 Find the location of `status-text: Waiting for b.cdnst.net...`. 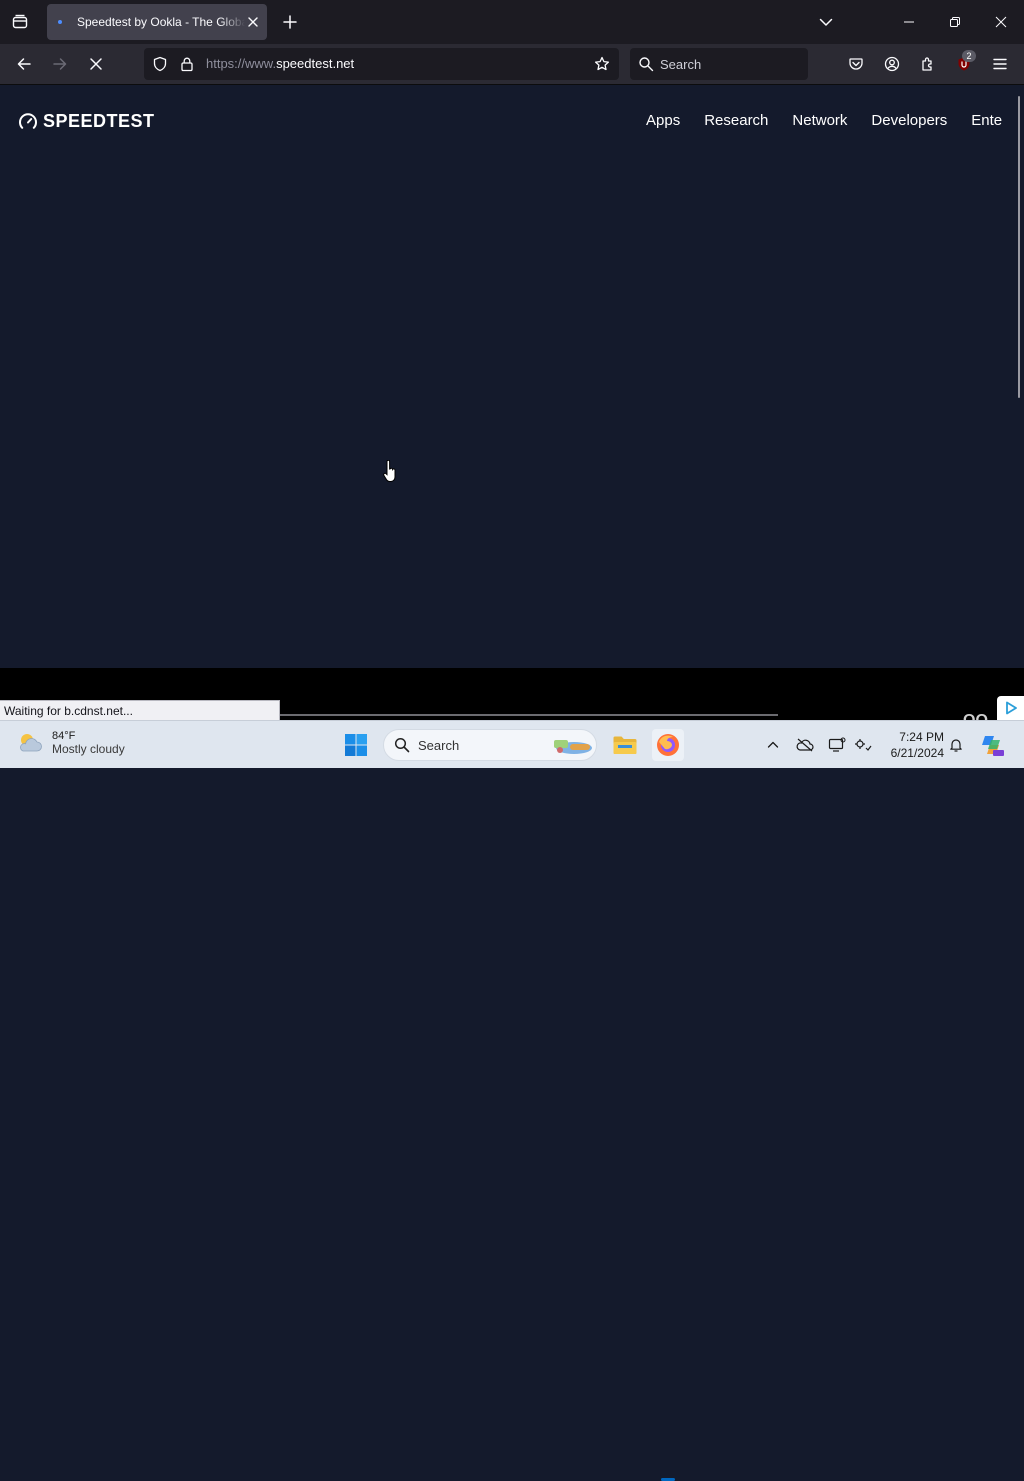

status-text: Waiting for b.cdnst.net... is located at coordinates (68, 711).